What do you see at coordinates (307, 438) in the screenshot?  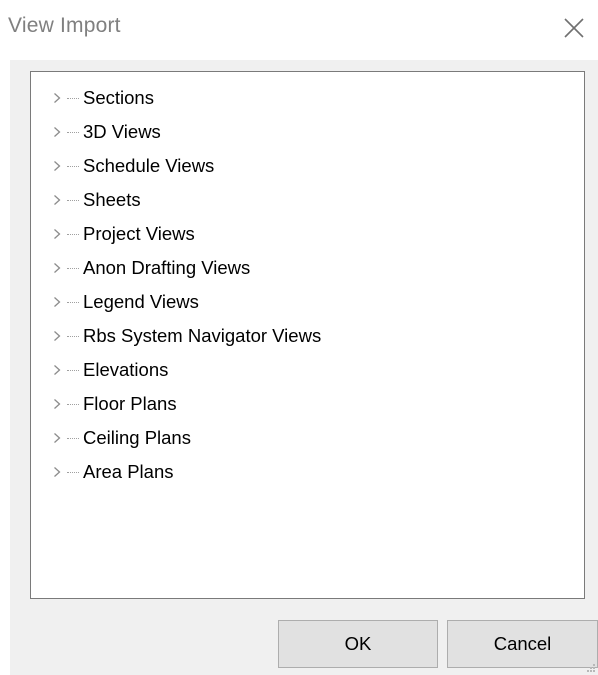 I see `tree-item: Ceiling Plans` at bounding box center [307, 438].